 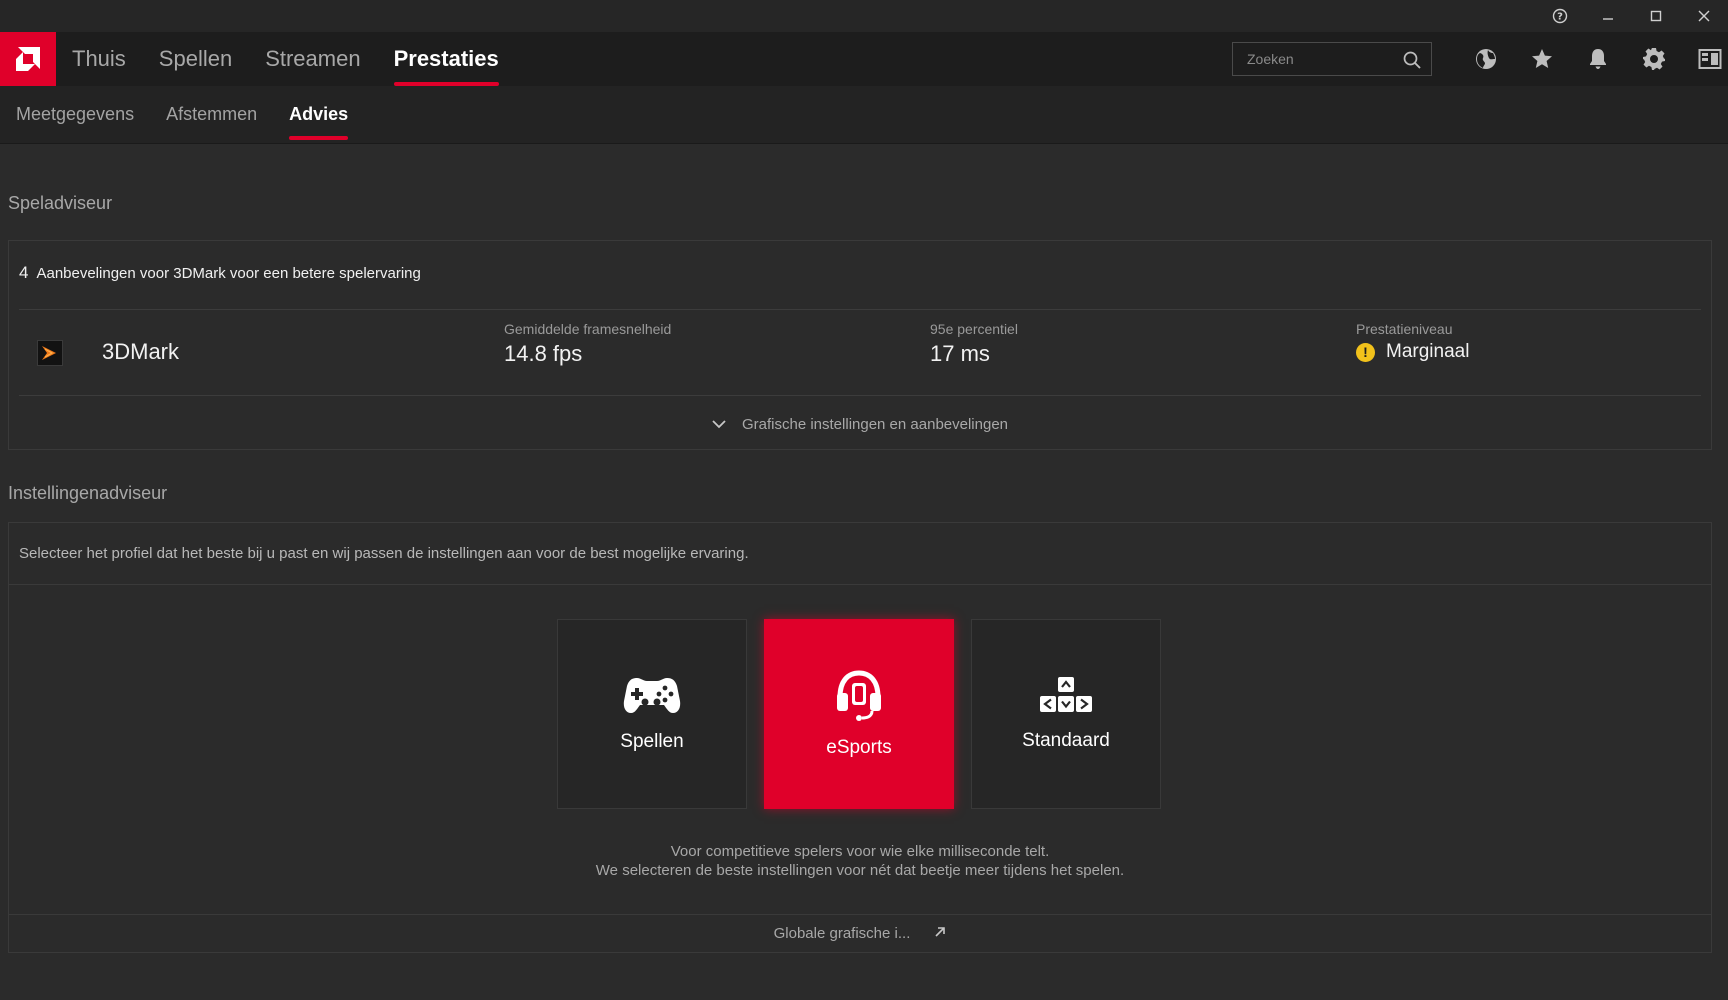 I want to click on performance-level-metric: Prestatieniveau ! Marginaal, so click(x=1412, y=342).